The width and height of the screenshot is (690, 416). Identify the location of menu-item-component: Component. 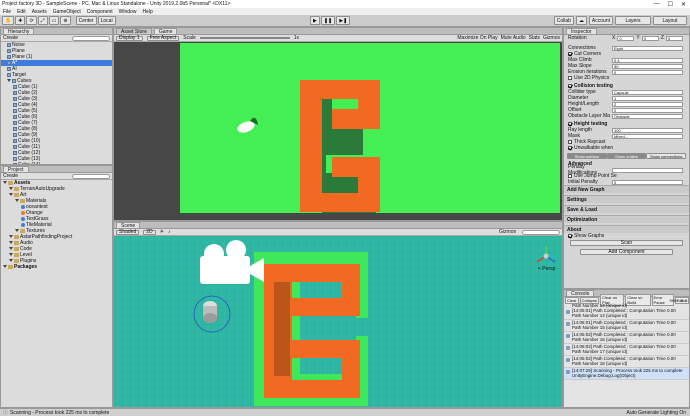
(100, 12).